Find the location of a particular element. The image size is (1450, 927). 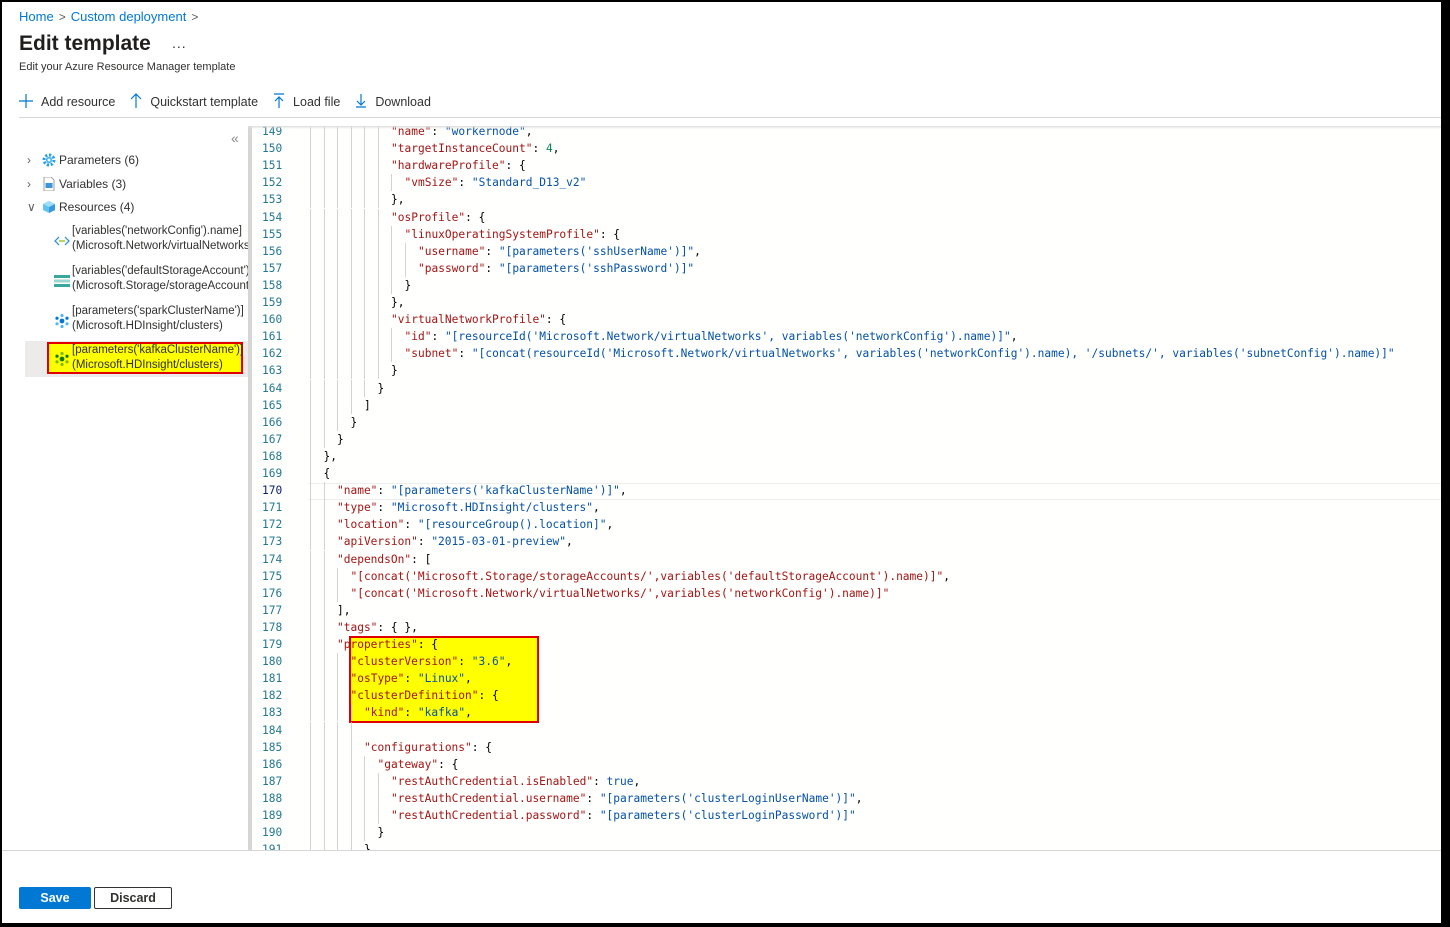

code-line: 180 "clusterVersion": "3.6", is located at coordinates (844, 662).